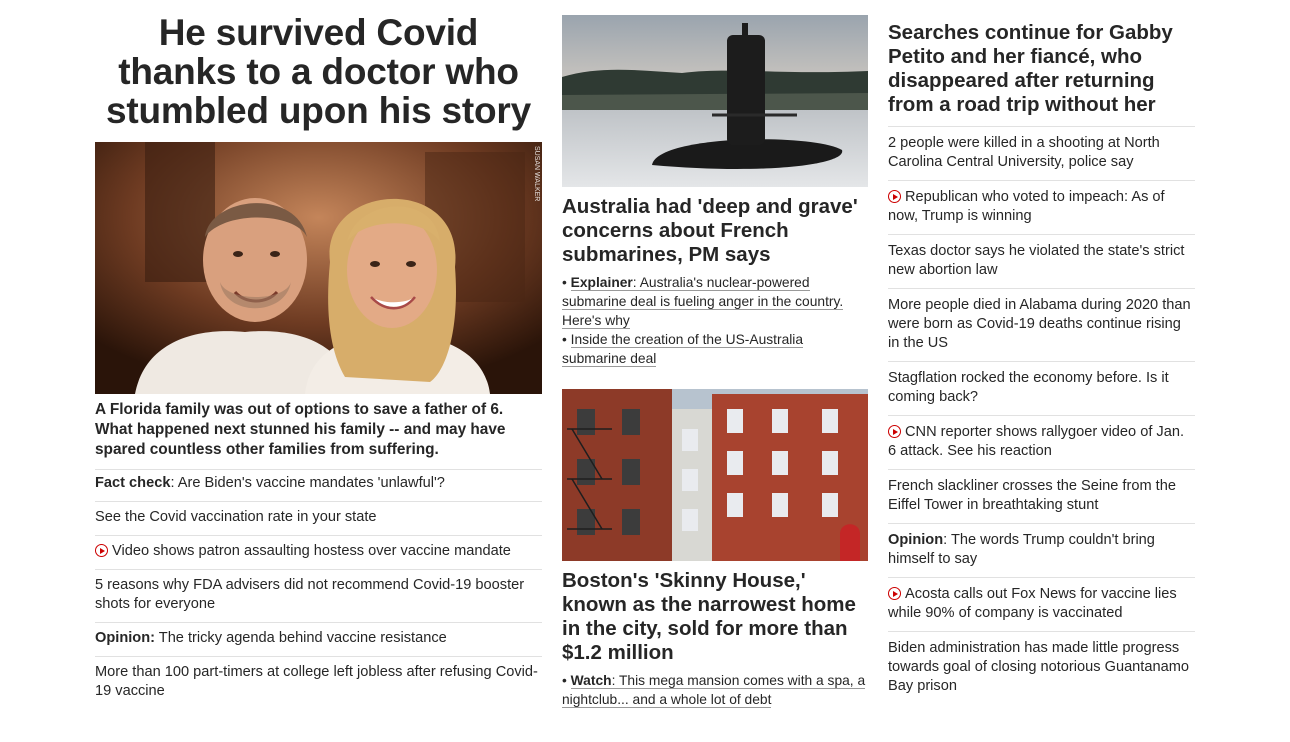 The width and height of the screenshot is (1290, 742). I want to click on item-label: Fact check, so click(133, 483).